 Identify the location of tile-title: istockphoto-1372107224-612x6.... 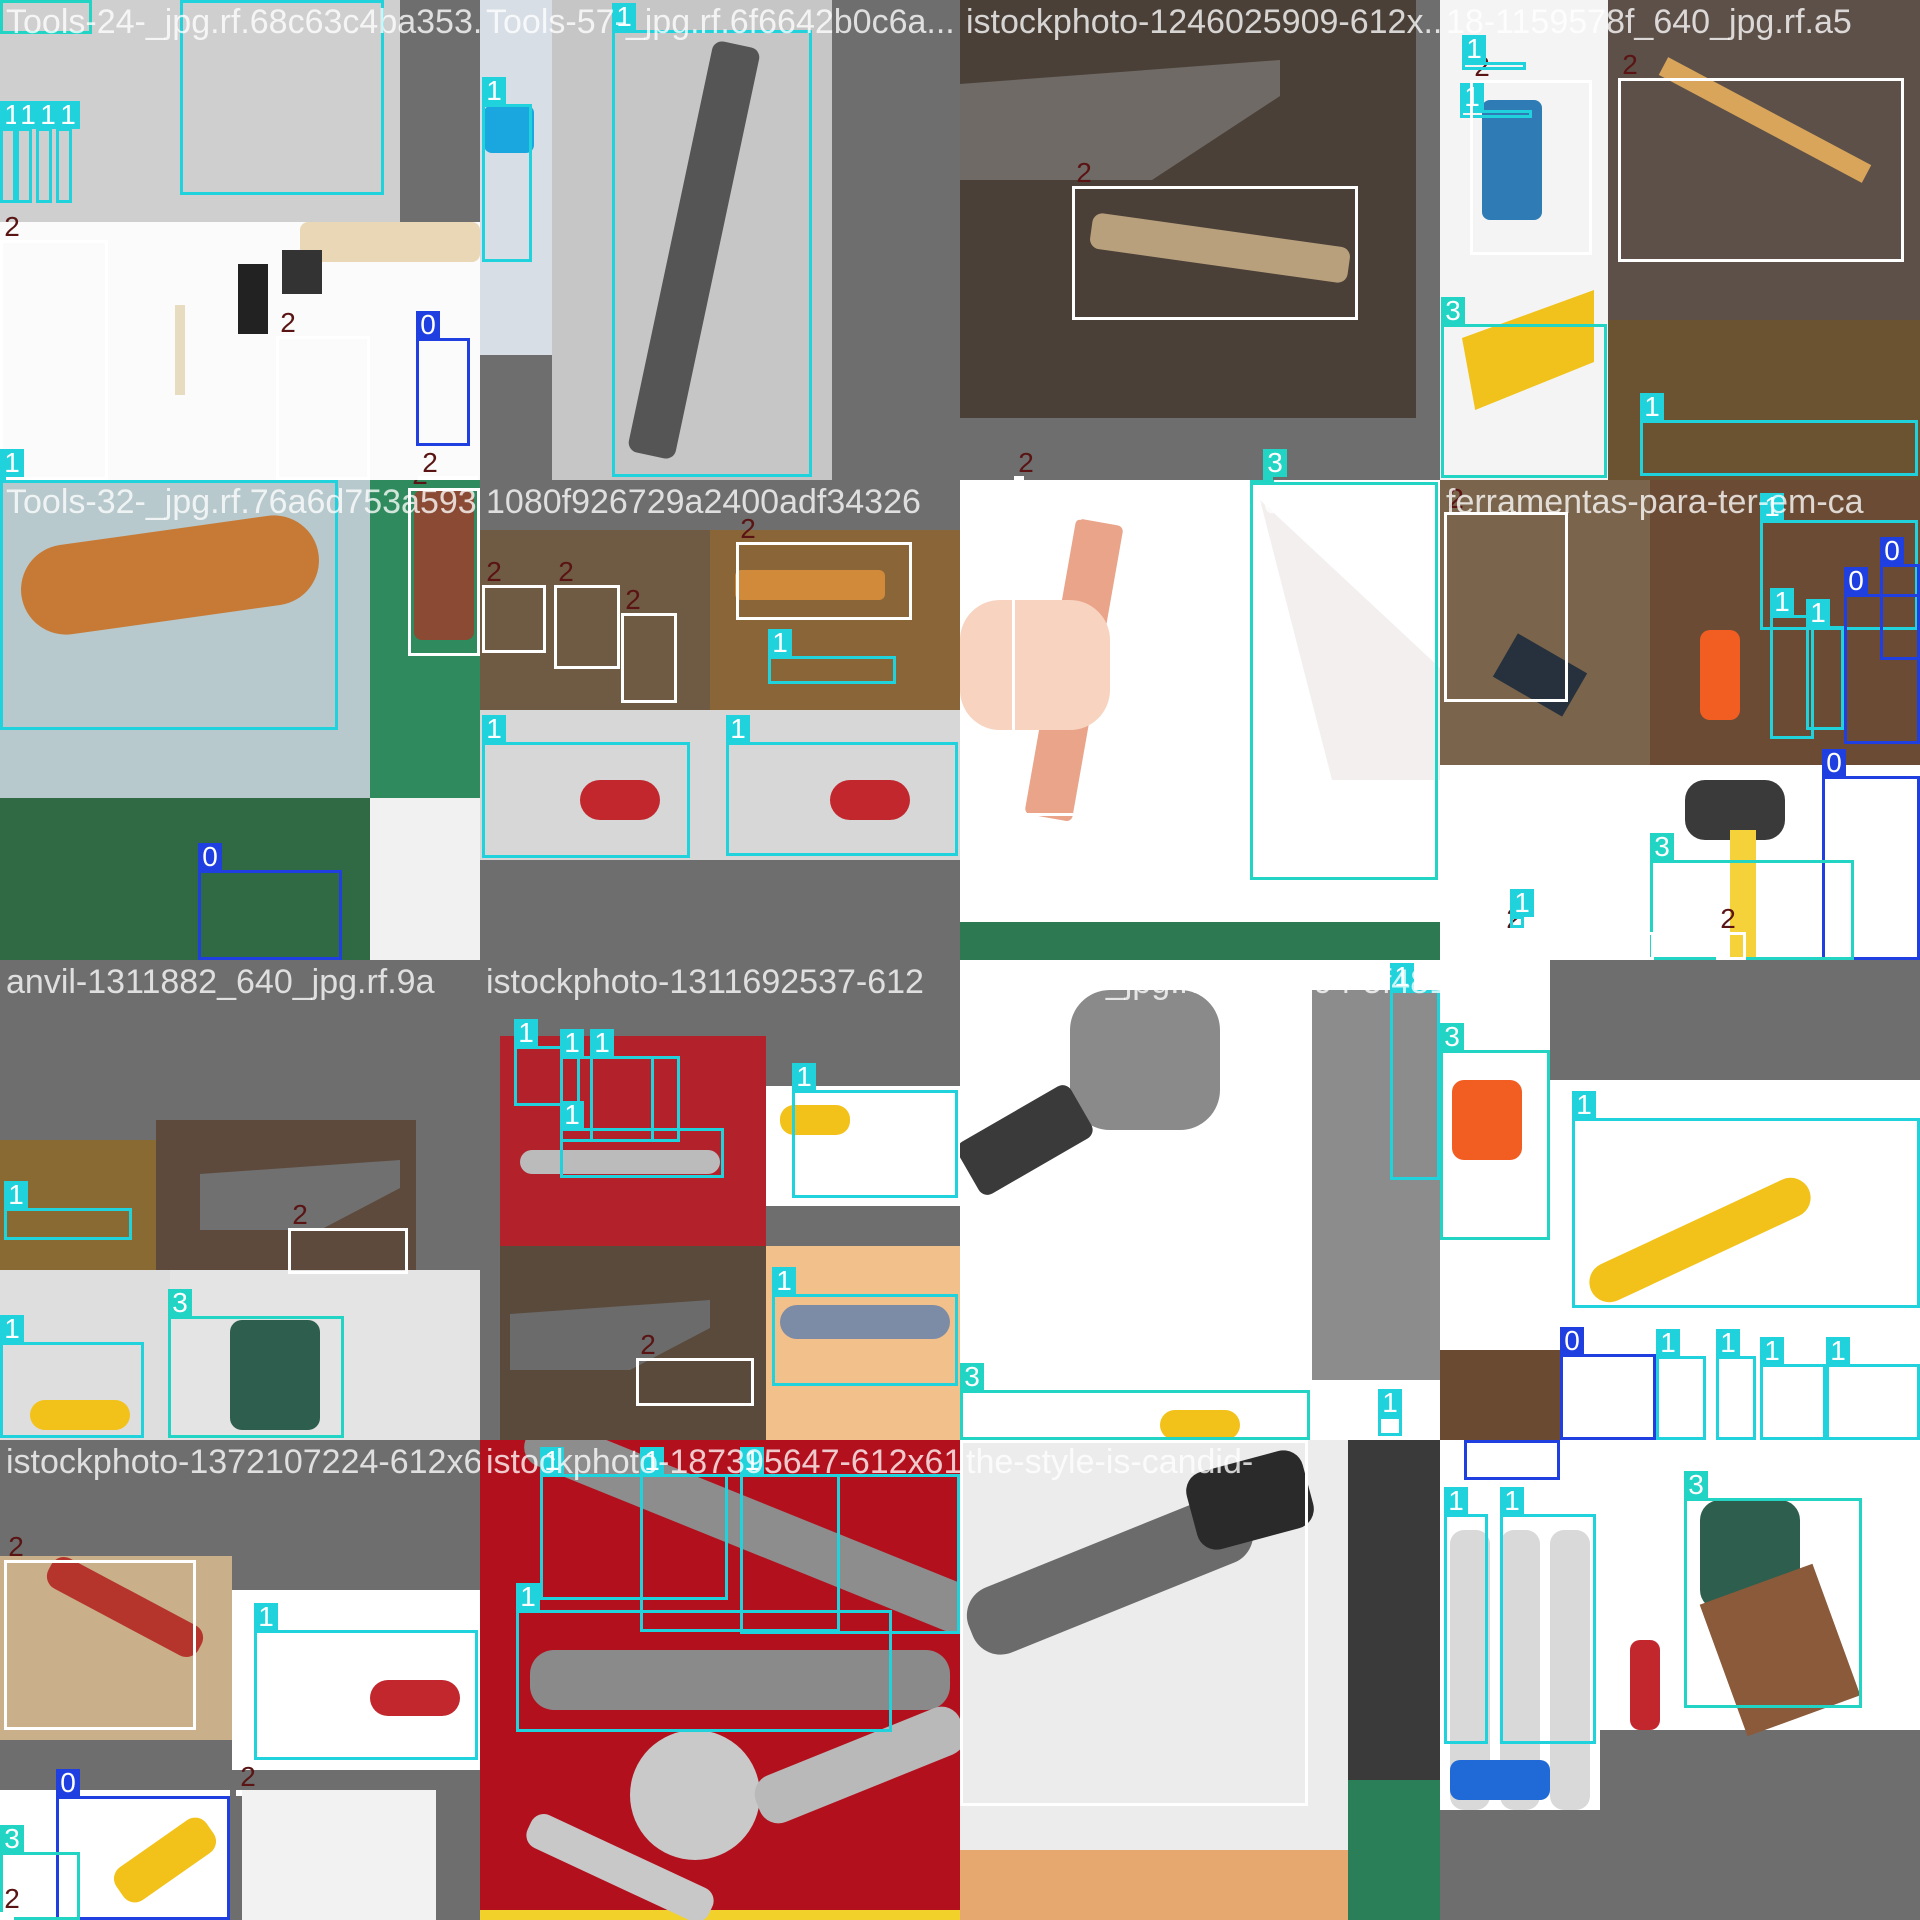
(243, 1462).